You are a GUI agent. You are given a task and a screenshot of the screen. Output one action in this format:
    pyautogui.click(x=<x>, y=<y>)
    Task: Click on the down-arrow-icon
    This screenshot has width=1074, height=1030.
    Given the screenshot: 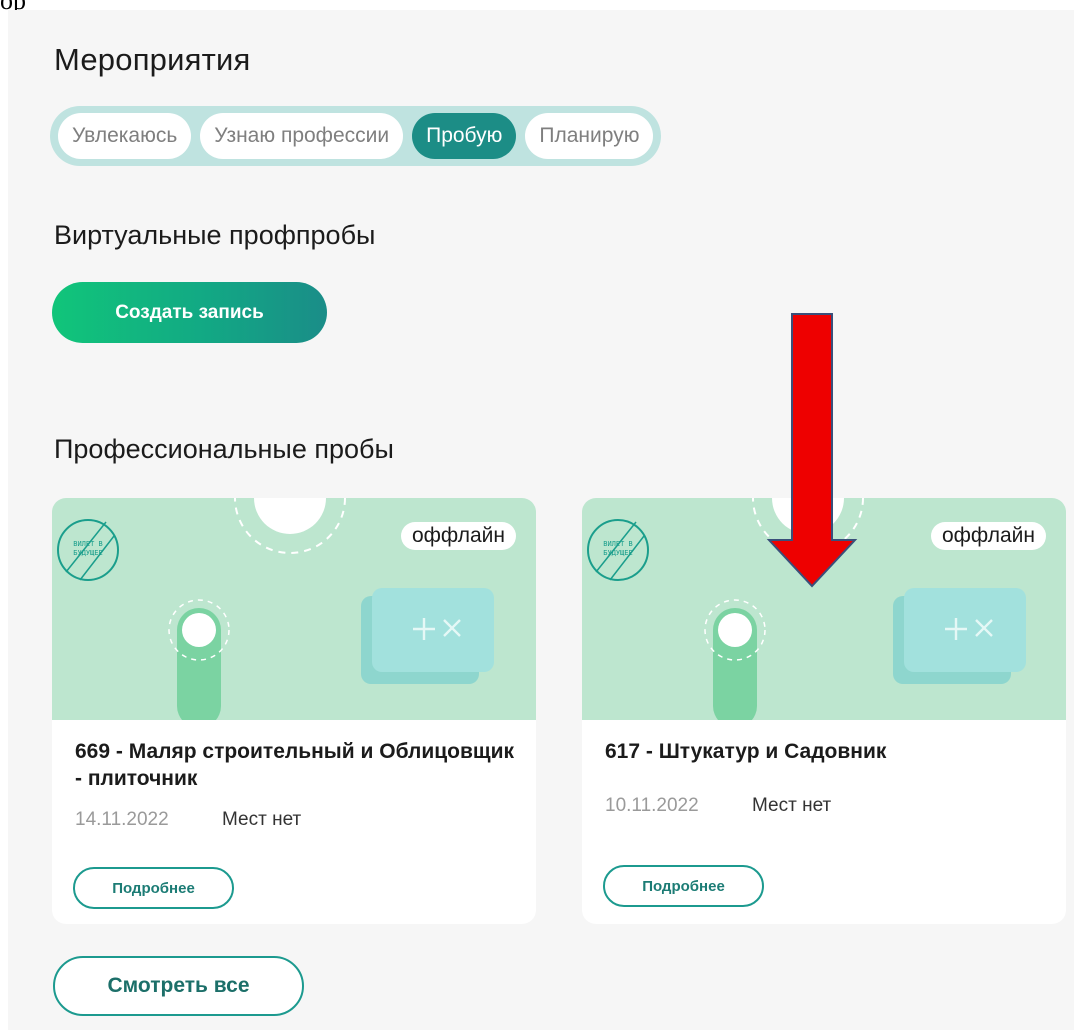 What is the action you would take?
    pyautogui.click(x=812, y=450)
    